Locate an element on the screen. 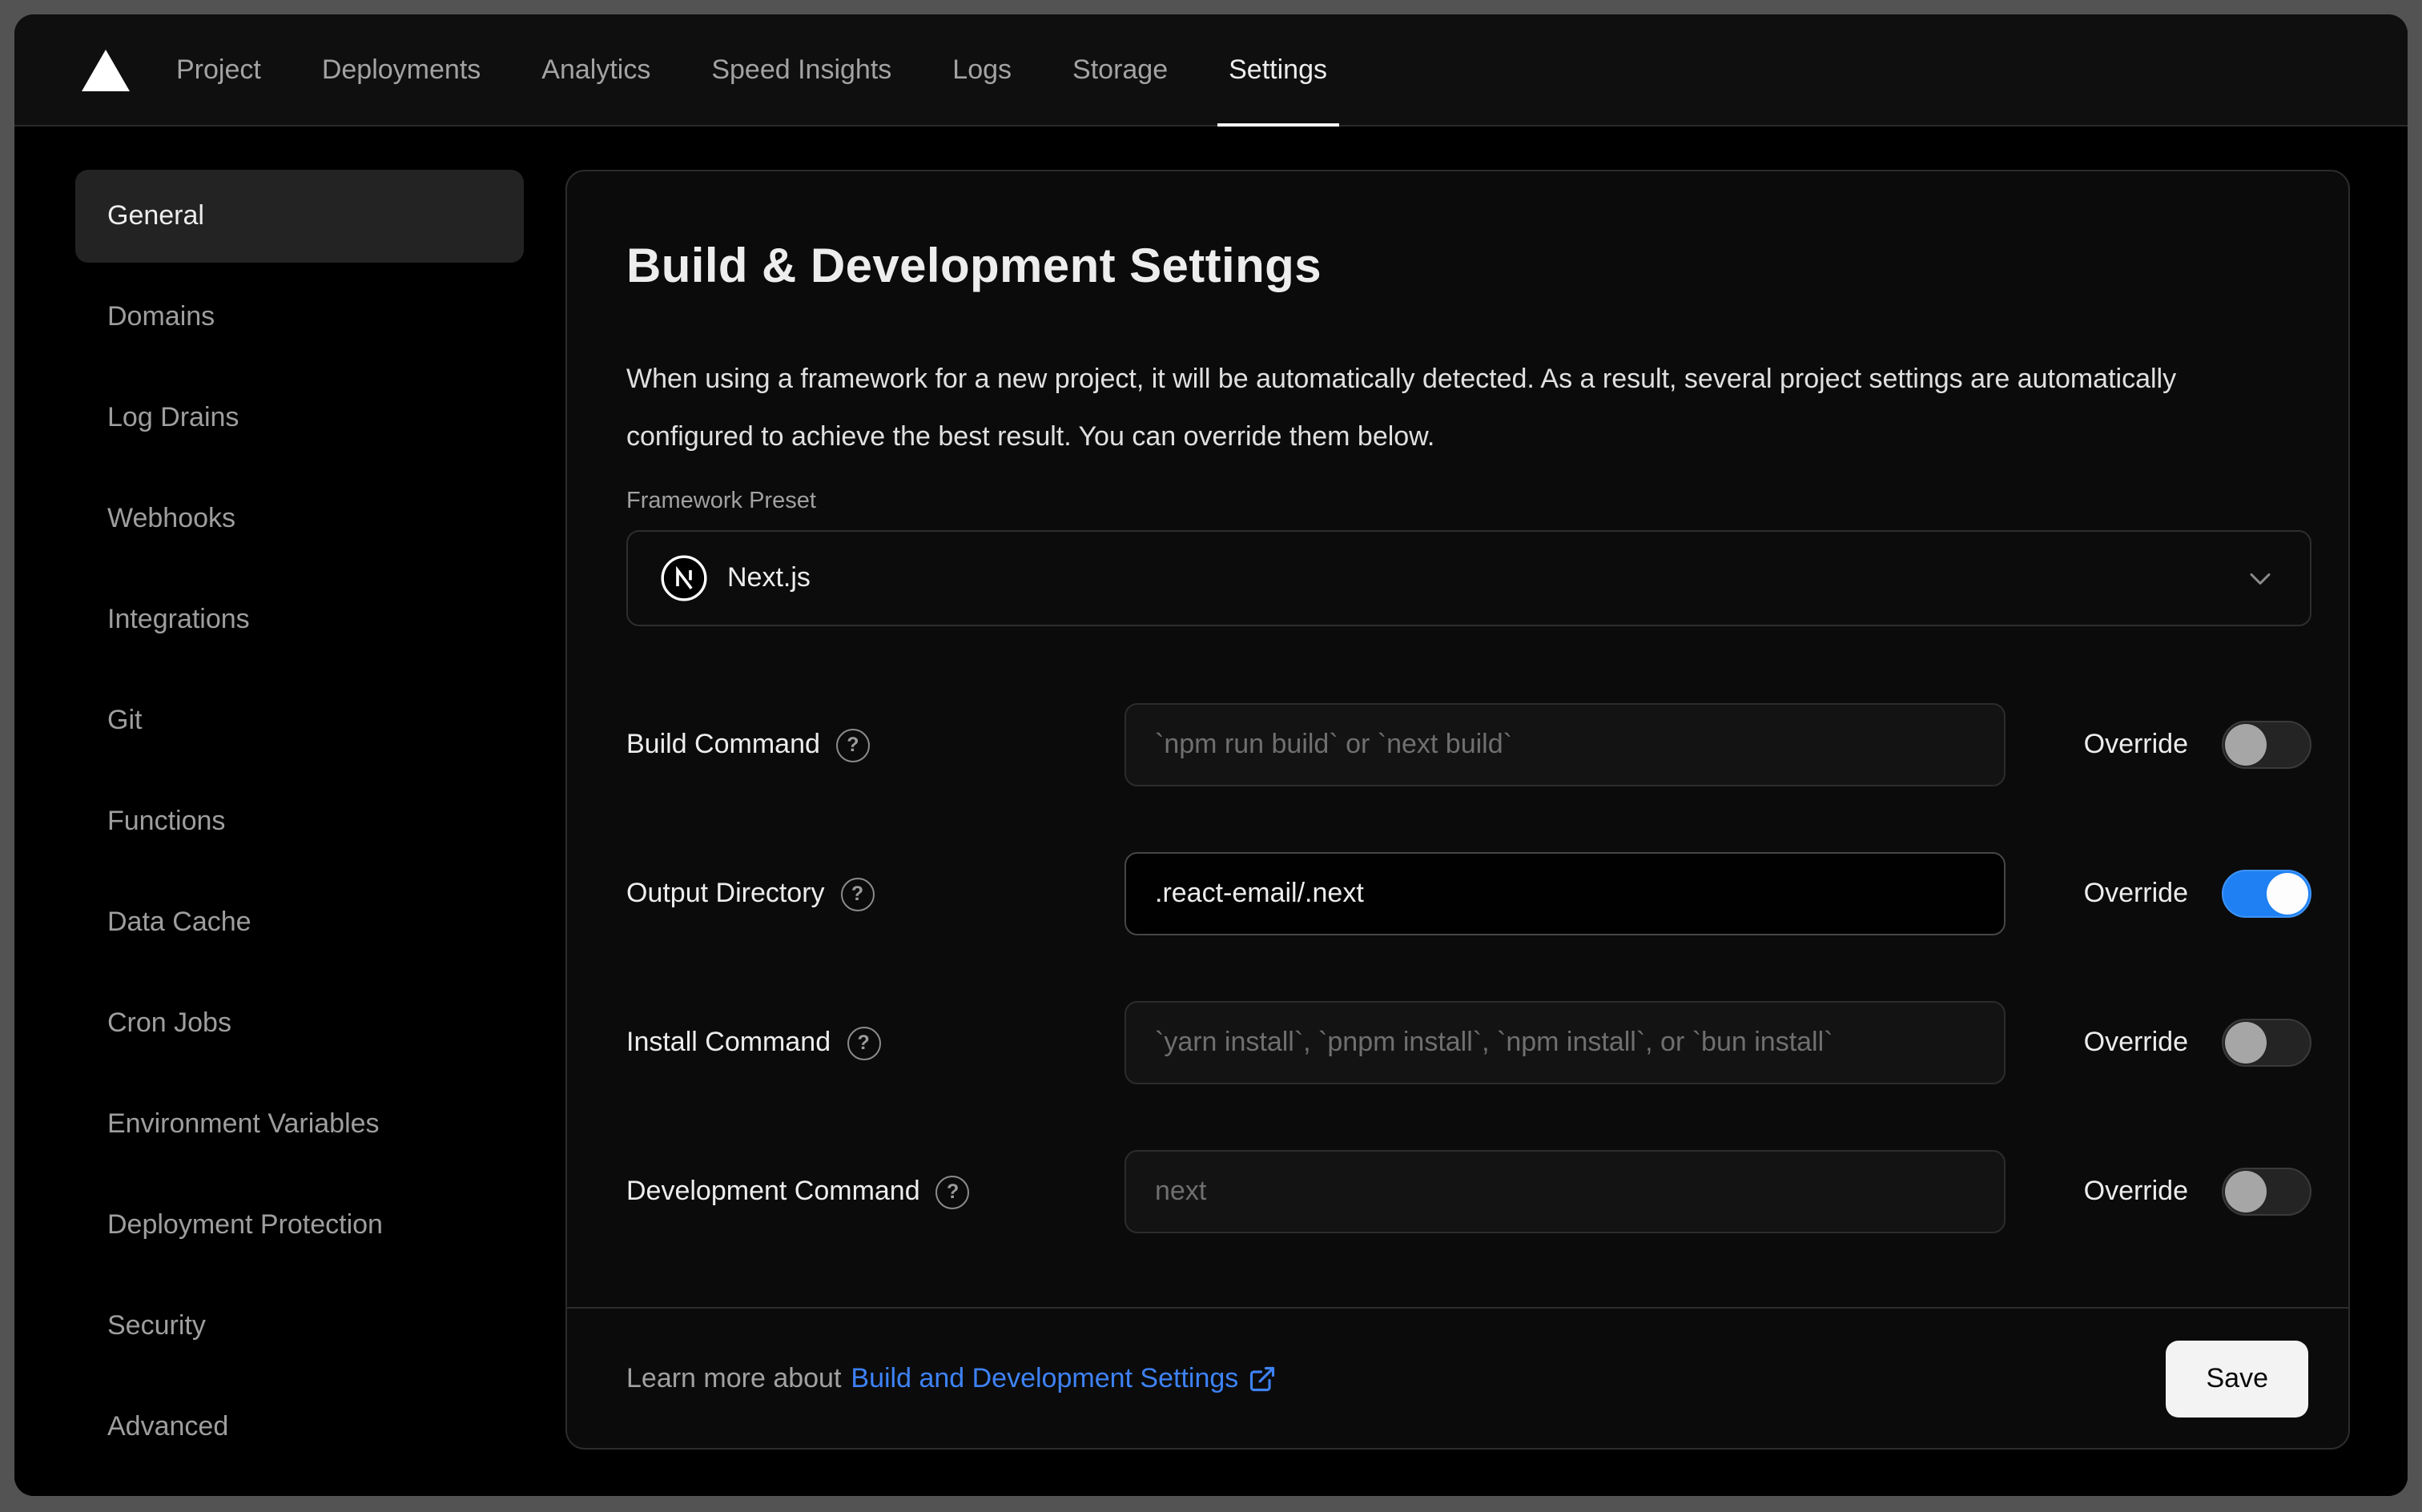 This screenshot has height=1512, width=2422. install-command-label-group: Install Command ? is located at coordinates (875, 1043).